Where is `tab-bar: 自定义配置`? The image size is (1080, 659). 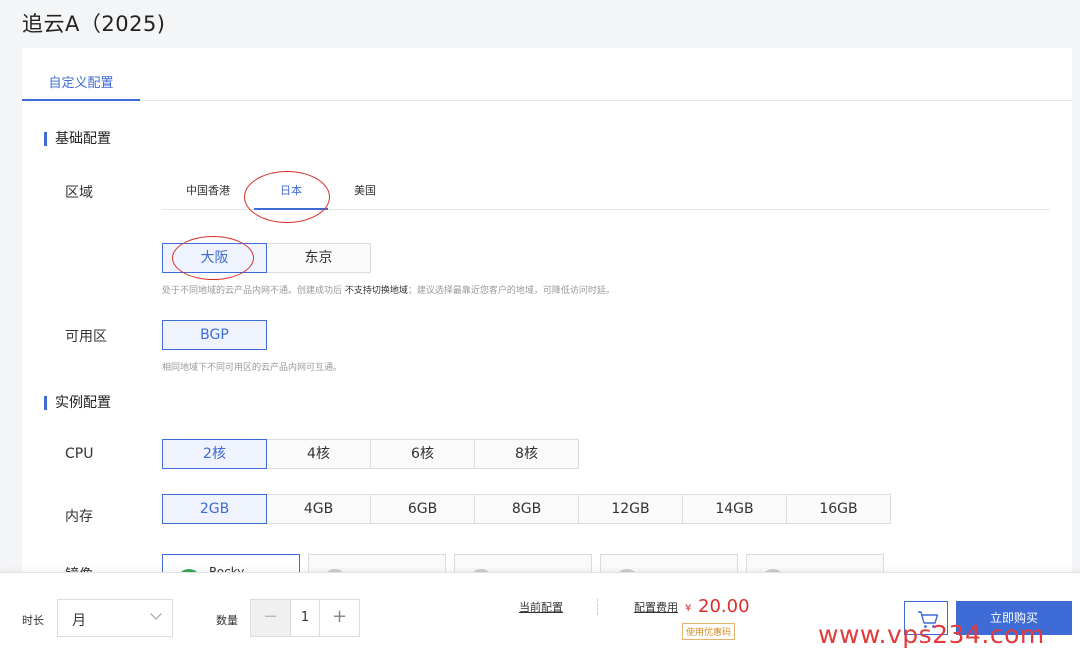 tab-bar: 自定义配置 is located at coordinates (547, 74).